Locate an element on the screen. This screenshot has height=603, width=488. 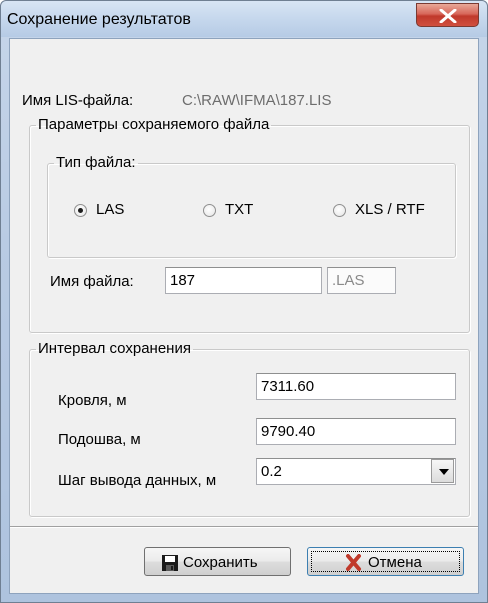
radio-txt-label: TXT is located at coordinates (239, 209).